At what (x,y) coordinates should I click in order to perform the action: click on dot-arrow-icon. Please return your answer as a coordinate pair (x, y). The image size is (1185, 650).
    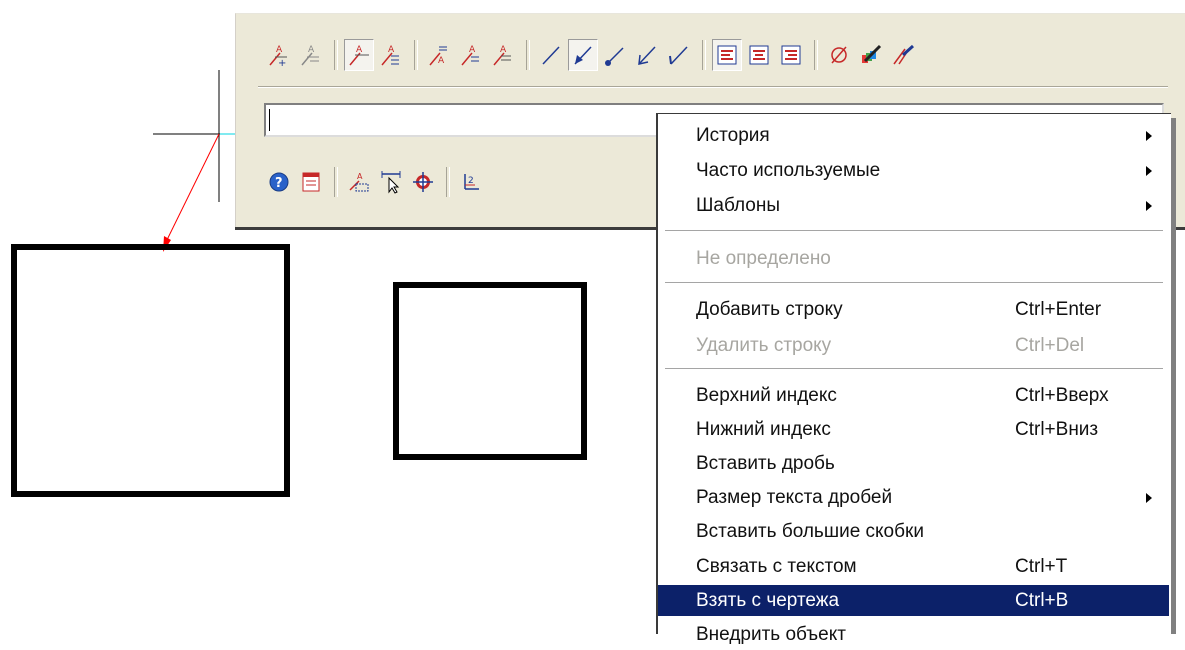
    Looking at the image, I should click on (615, 55).